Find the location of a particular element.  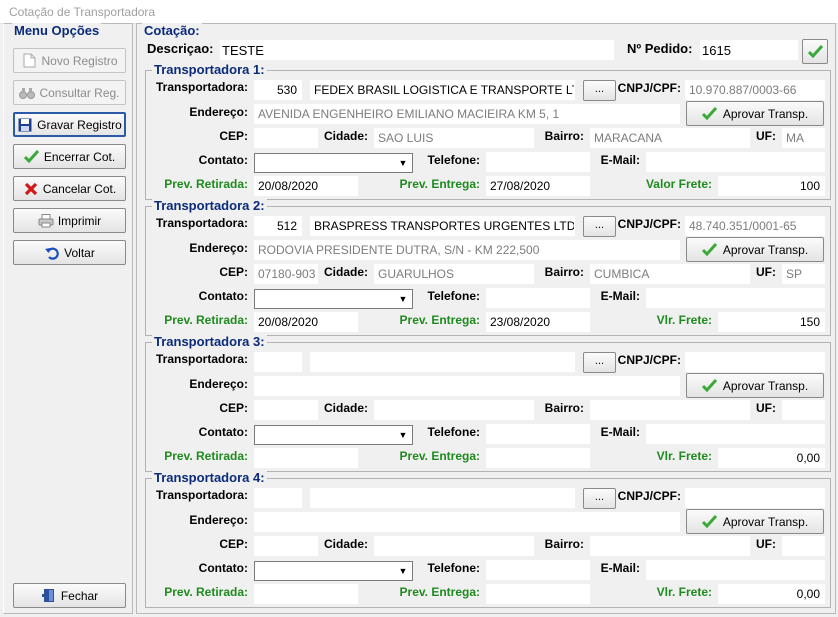

transportadora-label: Transportadora: is located at coordinates (201, 359).